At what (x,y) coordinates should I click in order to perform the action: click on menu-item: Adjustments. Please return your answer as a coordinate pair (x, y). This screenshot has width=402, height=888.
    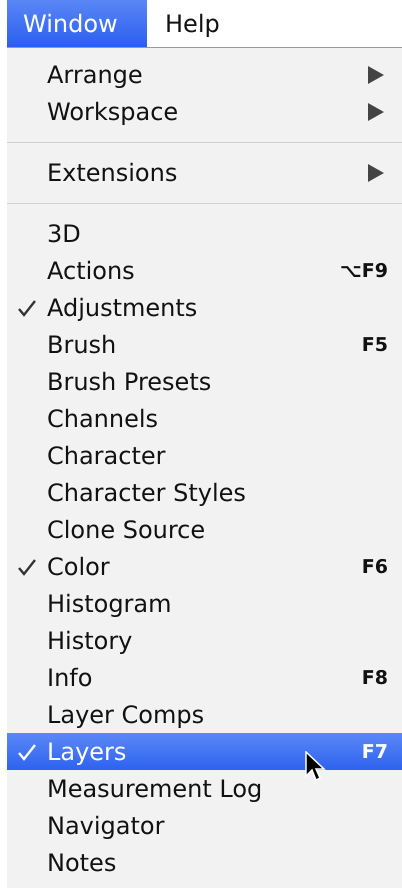
    Looking at the image, I should click on (204, 307).